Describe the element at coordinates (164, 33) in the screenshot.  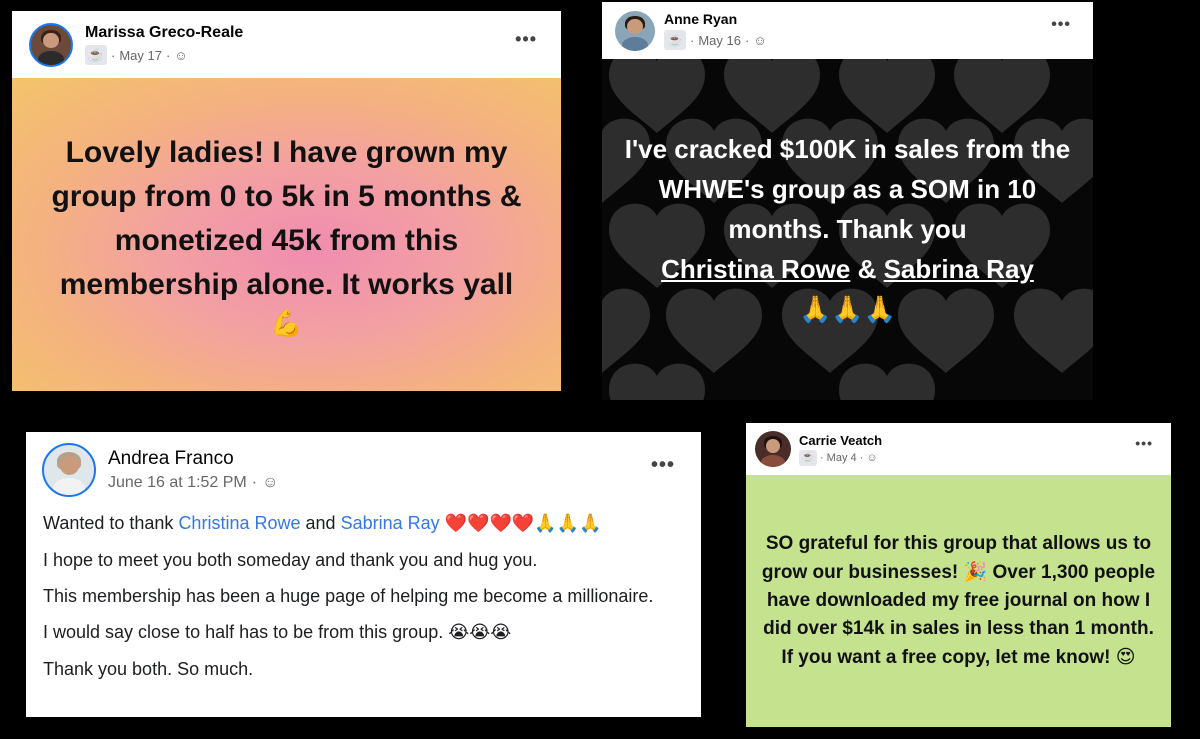
I see `author-name: Marissa Greco-Reale` at that location.